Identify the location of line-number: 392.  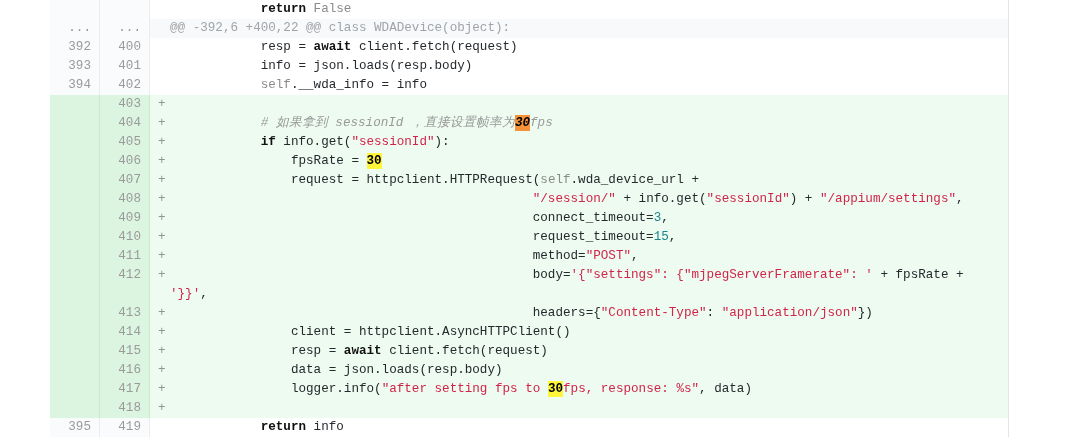
(75, 47).